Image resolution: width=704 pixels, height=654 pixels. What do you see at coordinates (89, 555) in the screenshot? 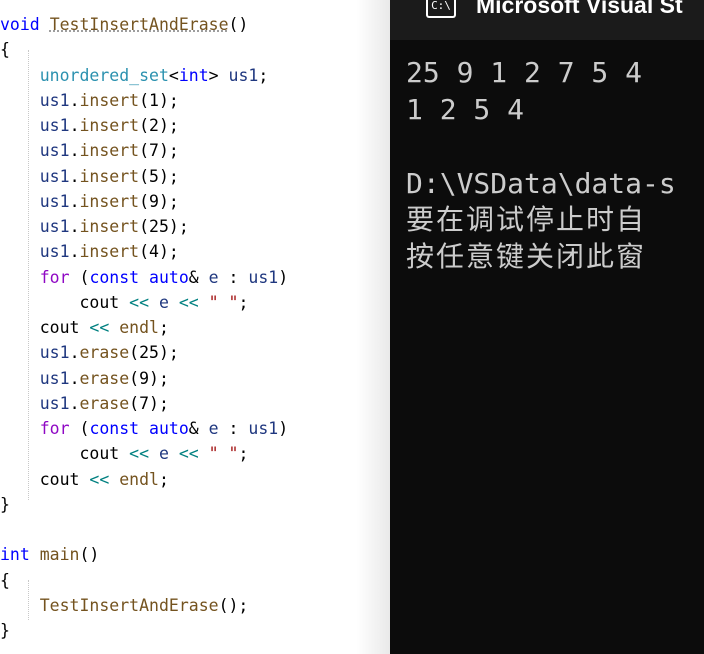
I see `code-token: ()` at bounding box center [89, 555].